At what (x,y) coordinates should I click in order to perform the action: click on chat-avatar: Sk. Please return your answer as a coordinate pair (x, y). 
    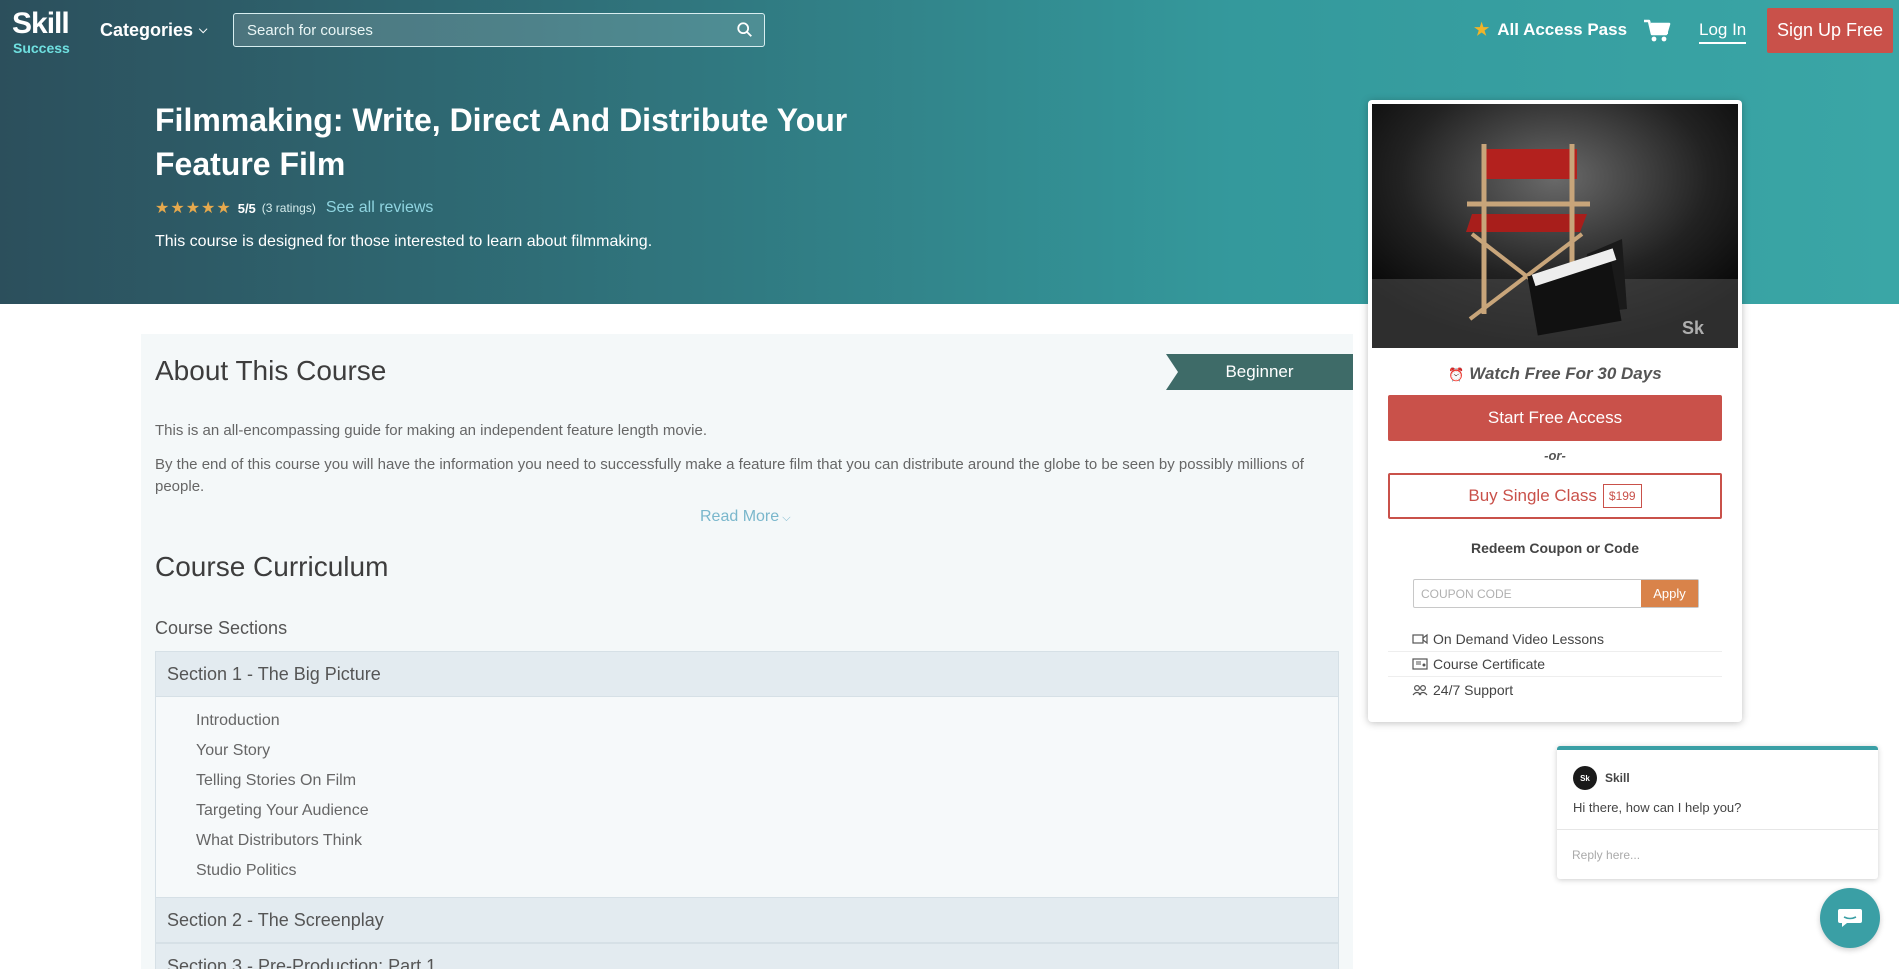
    Looking at the image, I should click on (1585, 778).